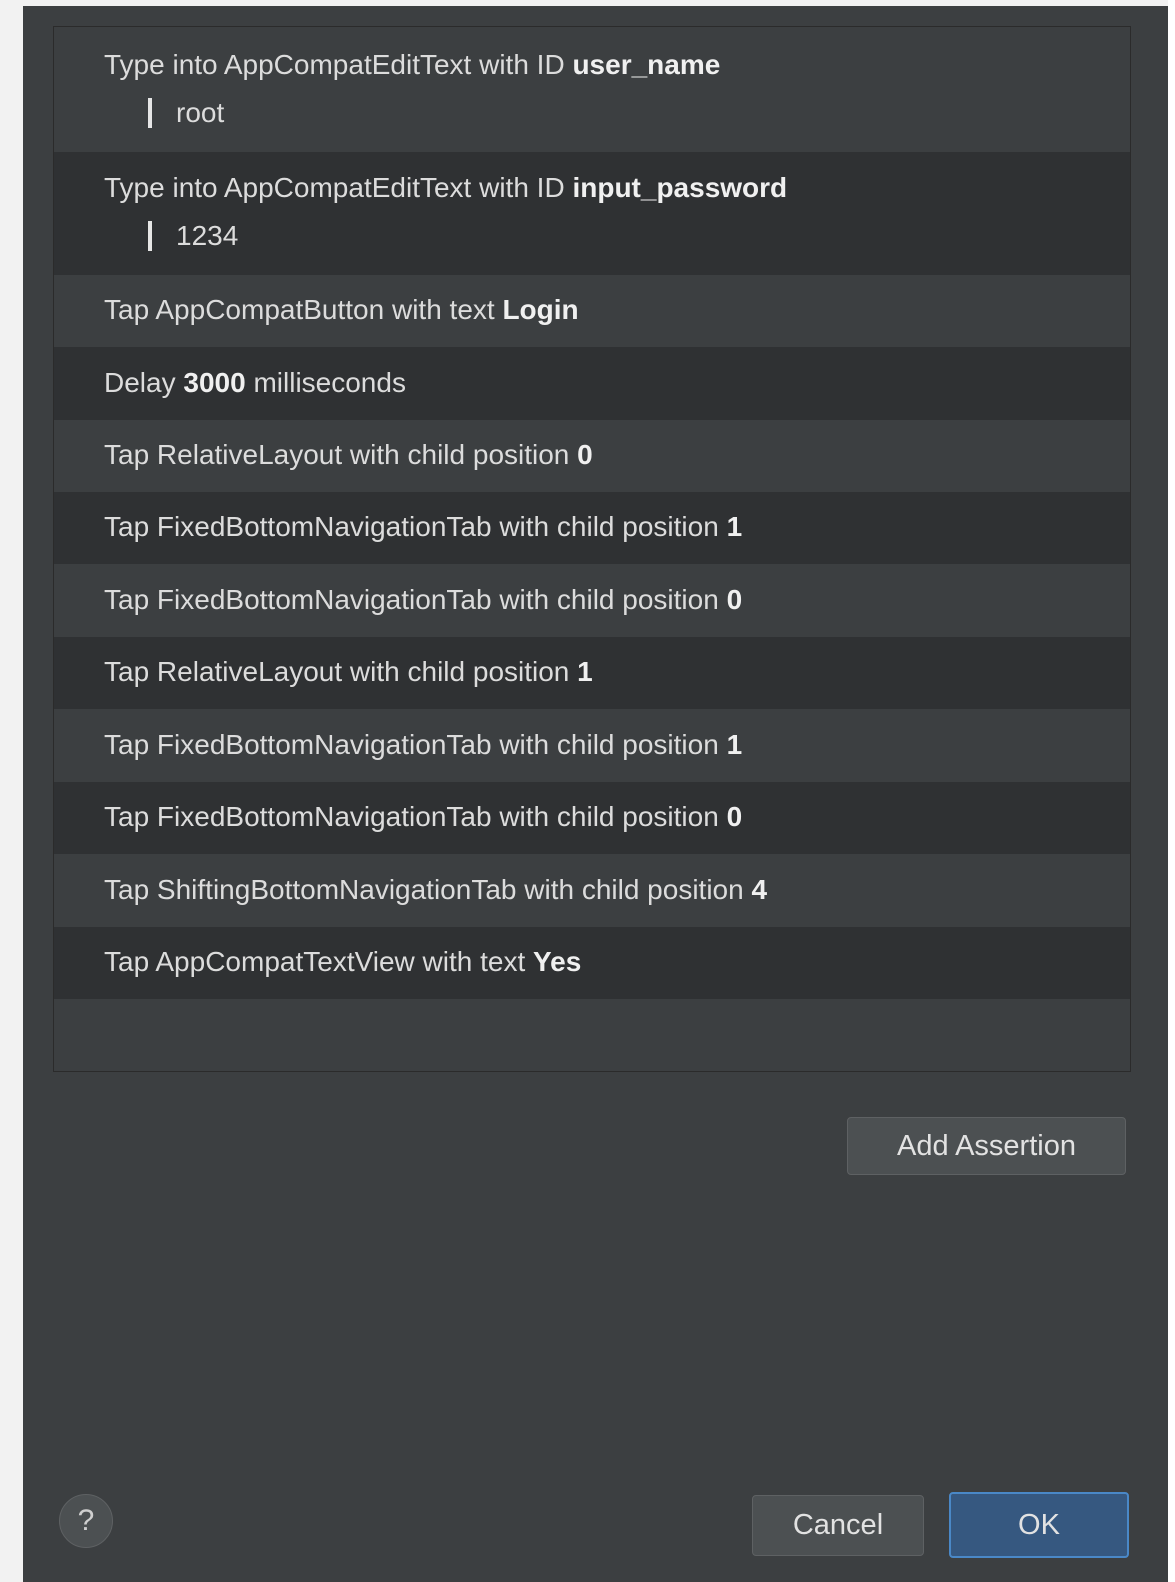 The height and width of the screenshot is (1582, 1175). I want to click on step-text: Tap AppCompatButton with text Login, so click(341, 309).